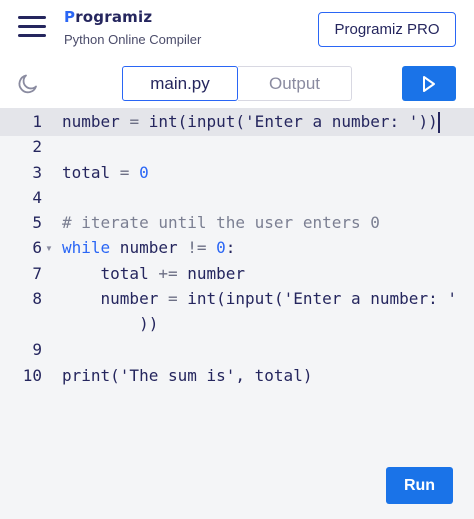 The image size is (474, 519). What do you see at coordinates (32, 26) in the screenshot?
I see `hamburger-menu-icon` at bounding box center [32, 26].